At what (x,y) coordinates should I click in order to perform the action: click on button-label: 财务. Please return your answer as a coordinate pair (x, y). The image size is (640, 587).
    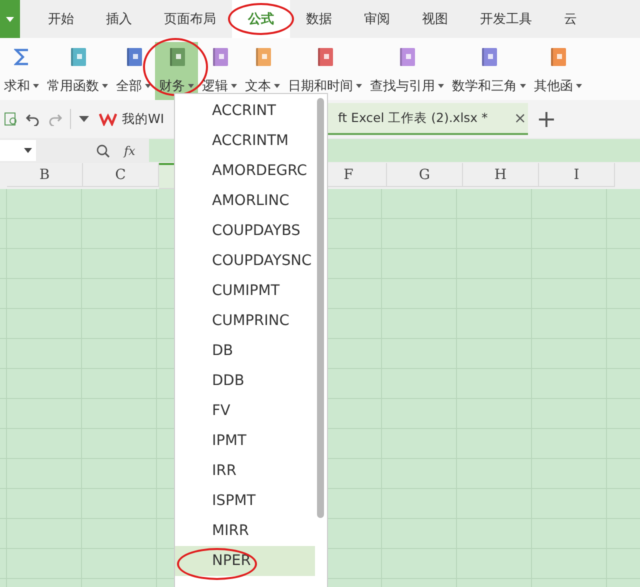
    Looking at the image, I should click on (172, 86).